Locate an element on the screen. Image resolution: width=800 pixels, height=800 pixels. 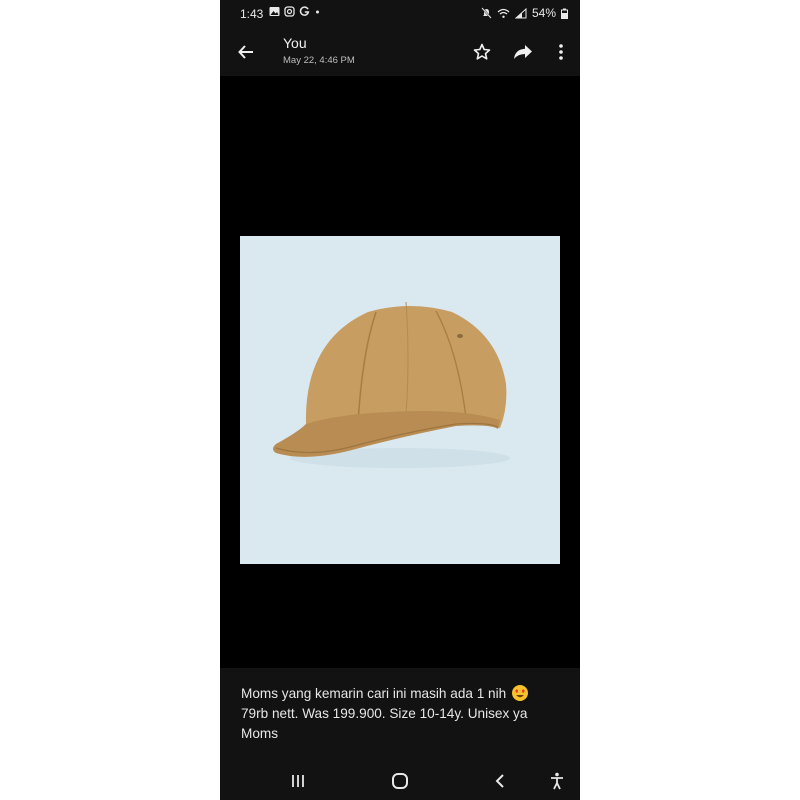
back-button is located at coordinates (246, 52).